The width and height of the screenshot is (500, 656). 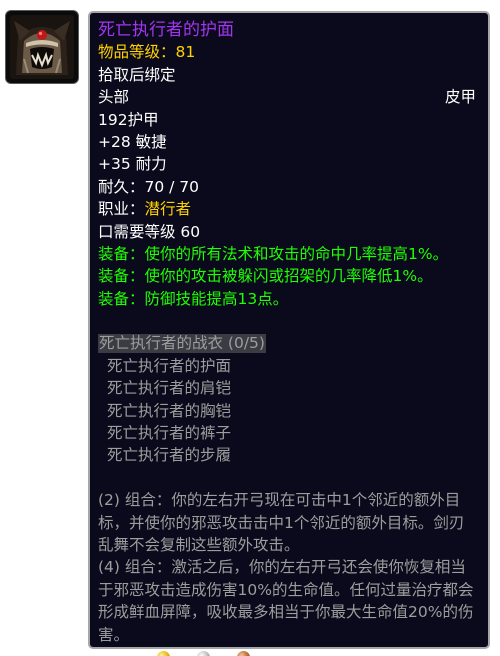 What do you see at coordinates (166, 30) in the screenshot?
I see `item-name: 死亡执行者的护面` at bounding box center [166, 30].